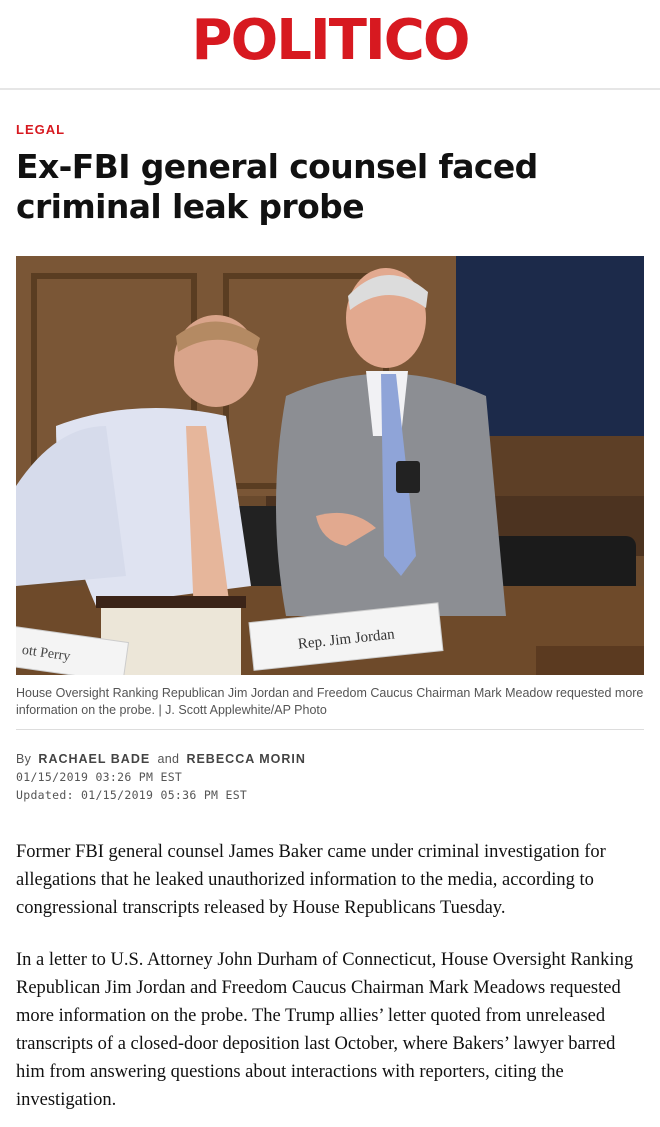 The height and width of the screenshot is (1127, 660). I want to click on byline-and: and, so click(168, 759).